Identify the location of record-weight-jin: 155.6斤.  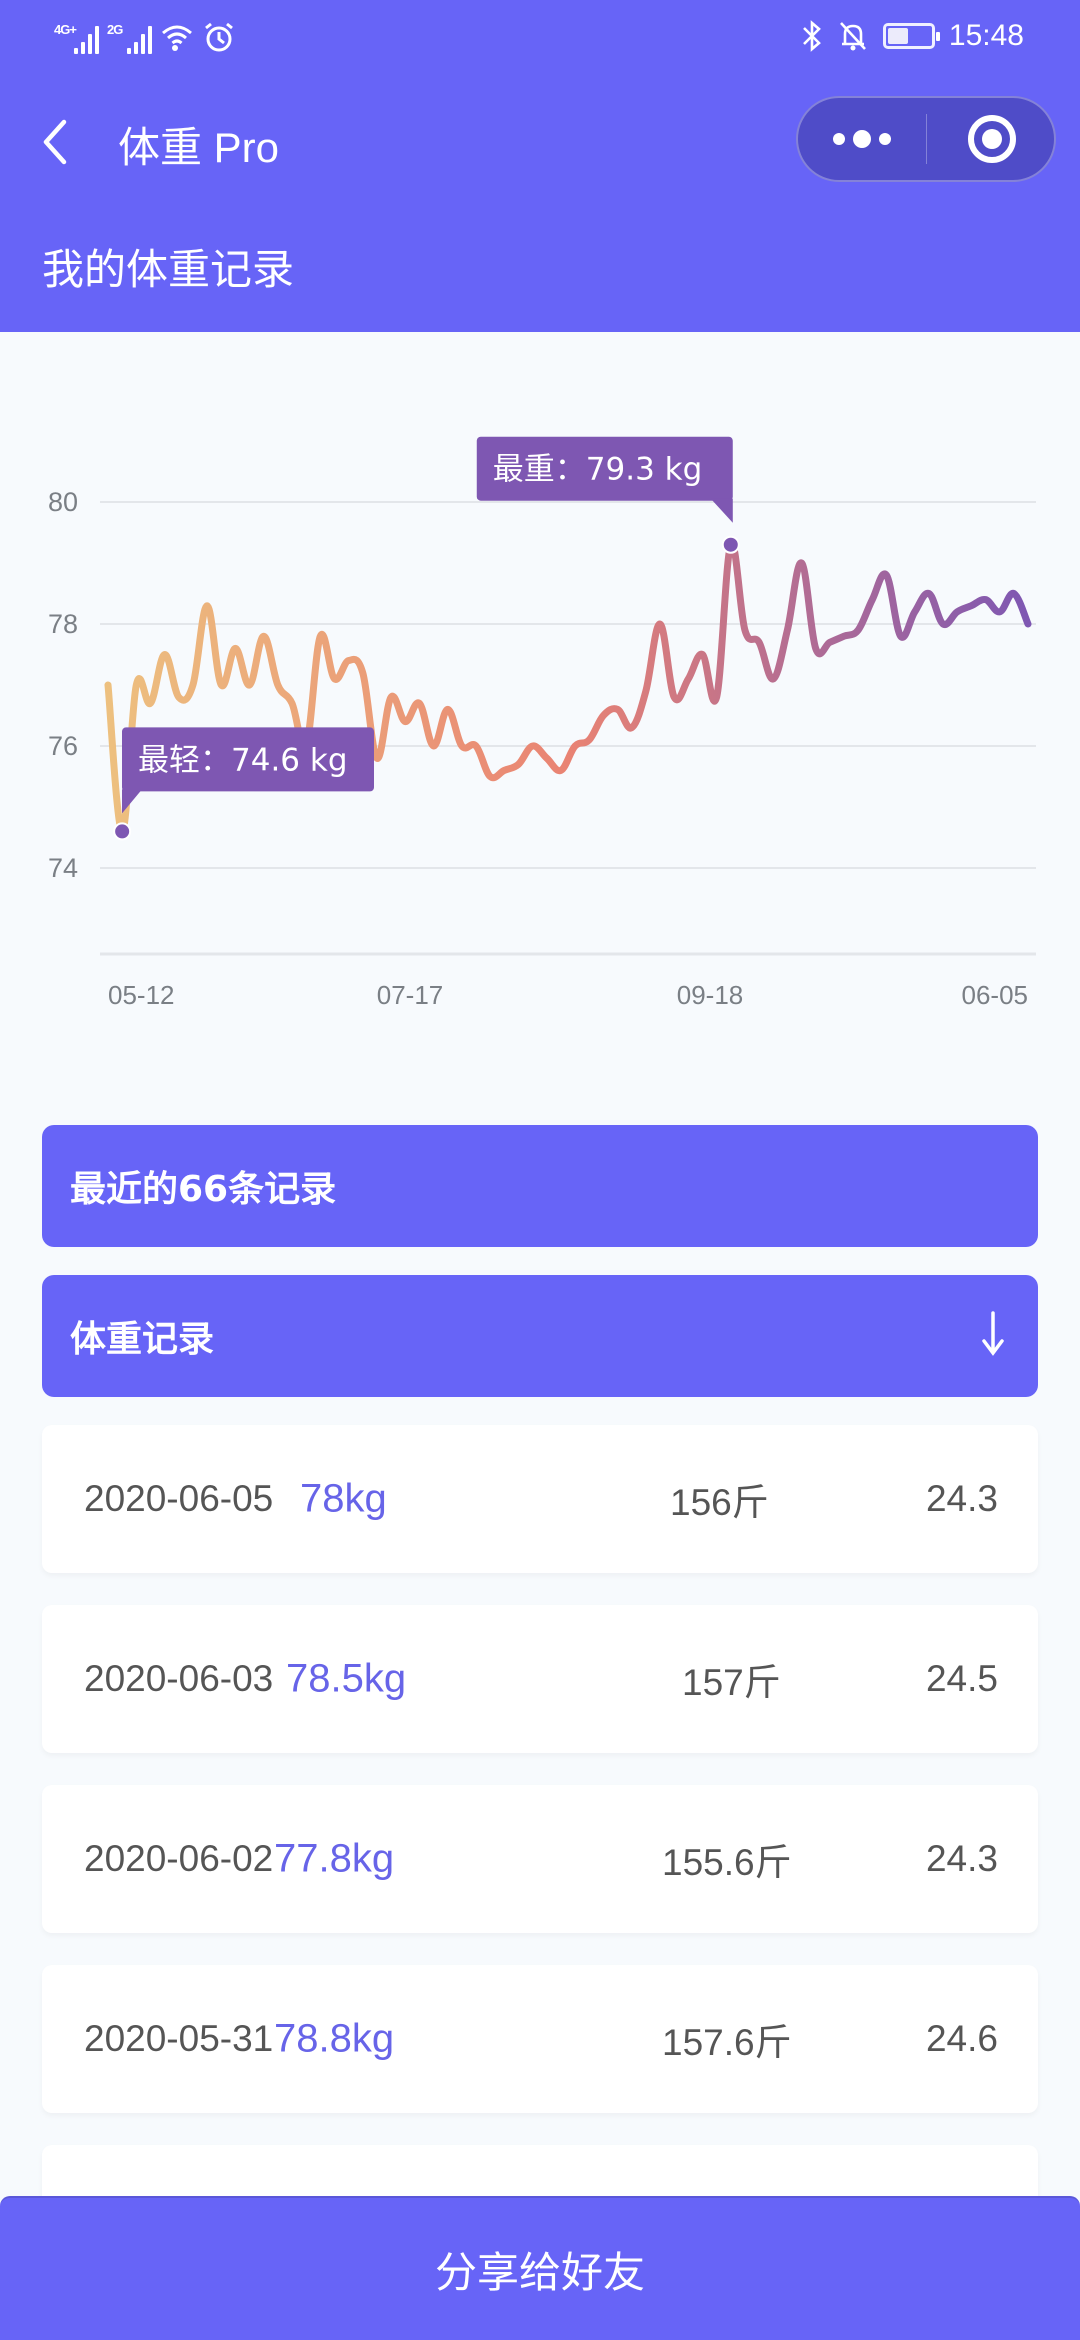
(727, 1862).